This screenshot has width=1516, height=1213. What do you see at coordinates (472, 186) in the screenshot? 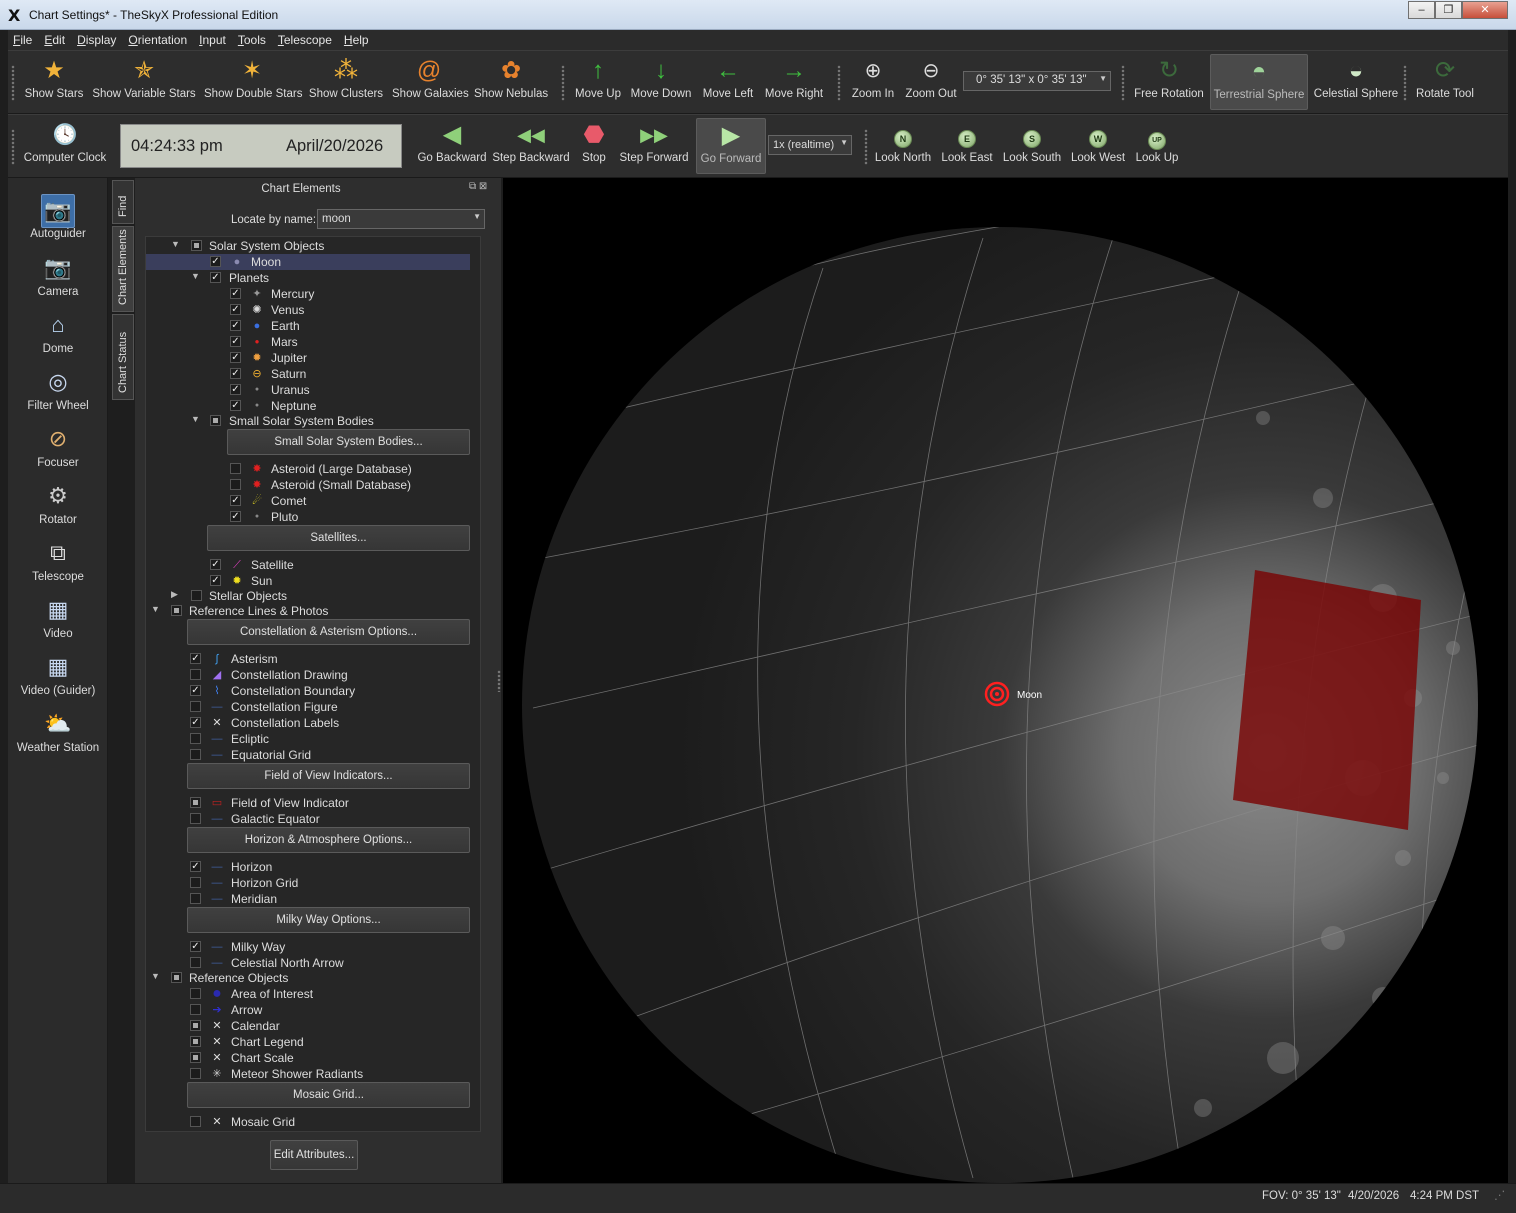
I see `float-panel-icon: ⧉` at bounding box center [472, 186].